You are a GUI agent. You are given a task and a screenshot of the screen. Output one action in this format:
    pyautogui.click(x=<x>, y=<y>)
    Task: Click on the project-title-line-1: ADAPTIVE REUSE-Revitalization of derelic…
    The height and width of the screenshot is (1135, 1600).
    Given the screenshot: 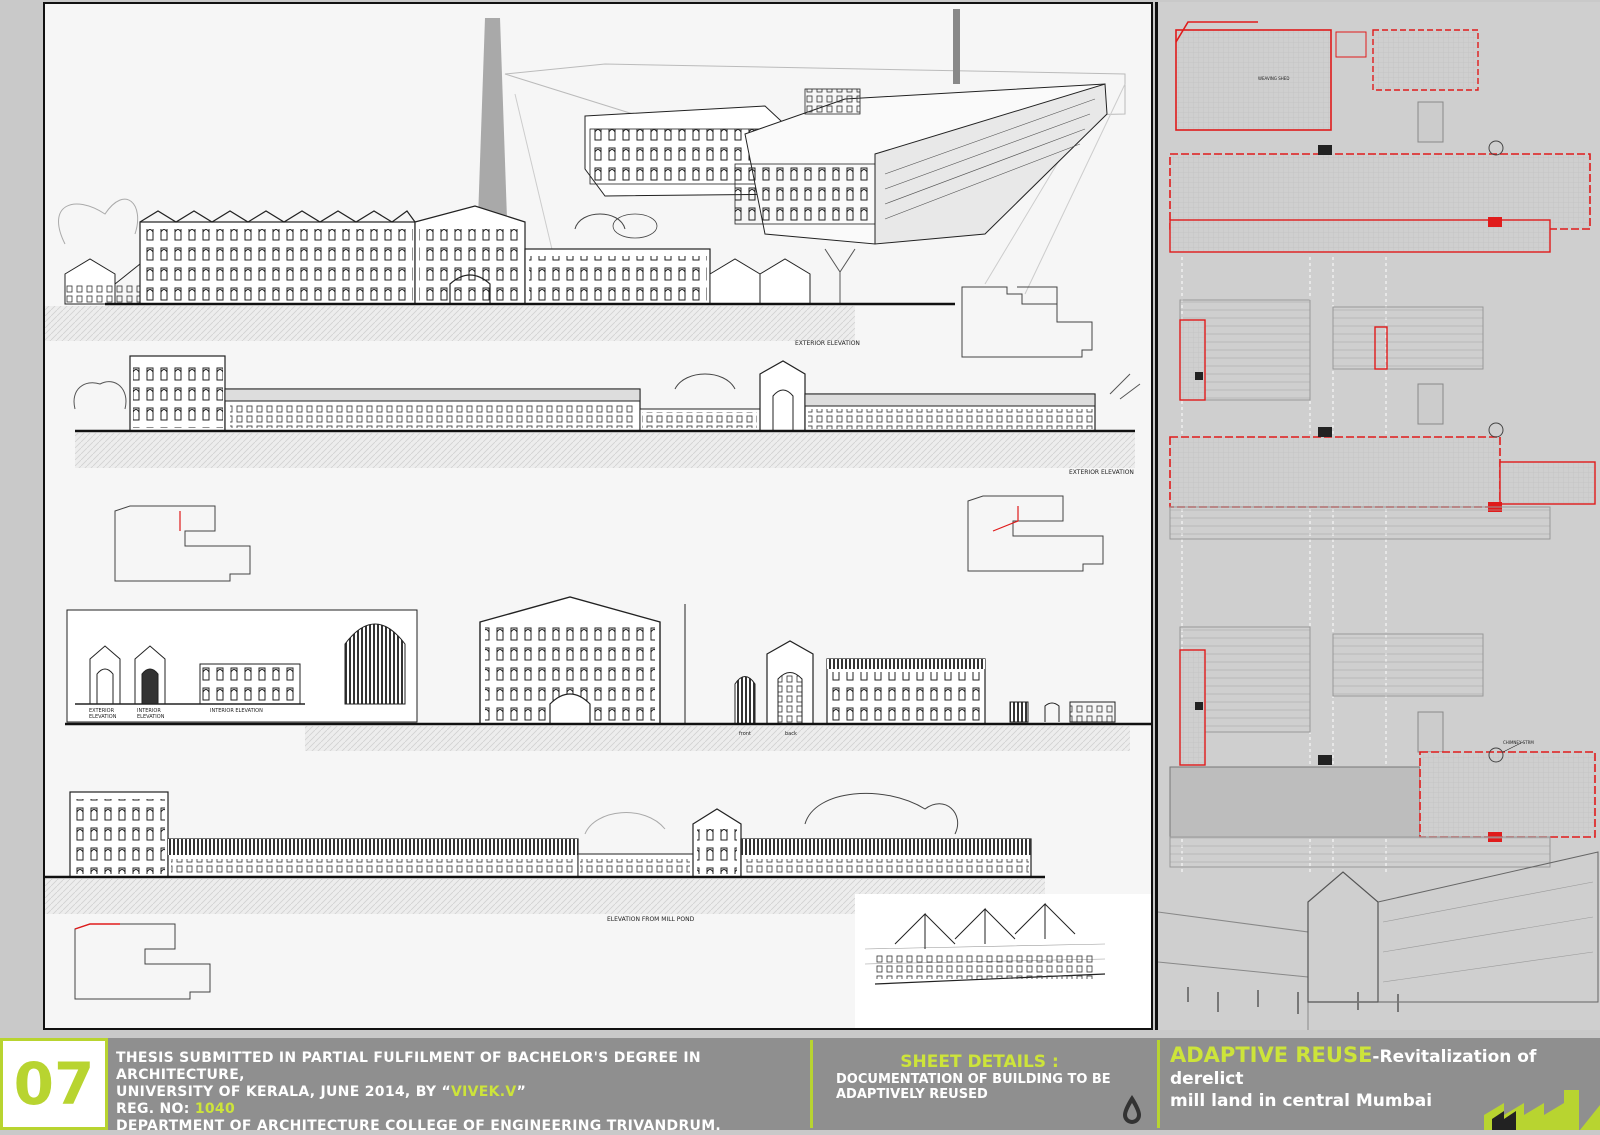 What is the action you would take?
    pyautogui.click(x=1382, y=1067)
    